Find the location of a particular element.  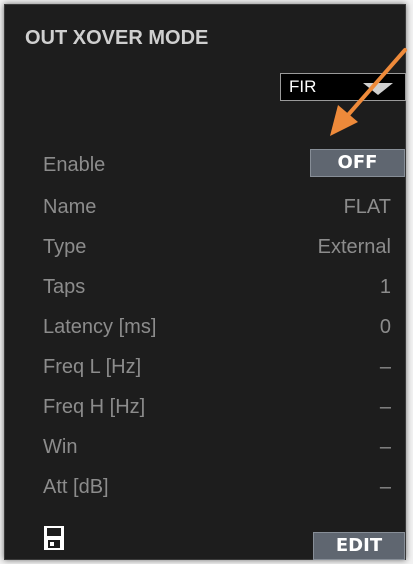

row-value-att: – is located at coordinates (385, 487).